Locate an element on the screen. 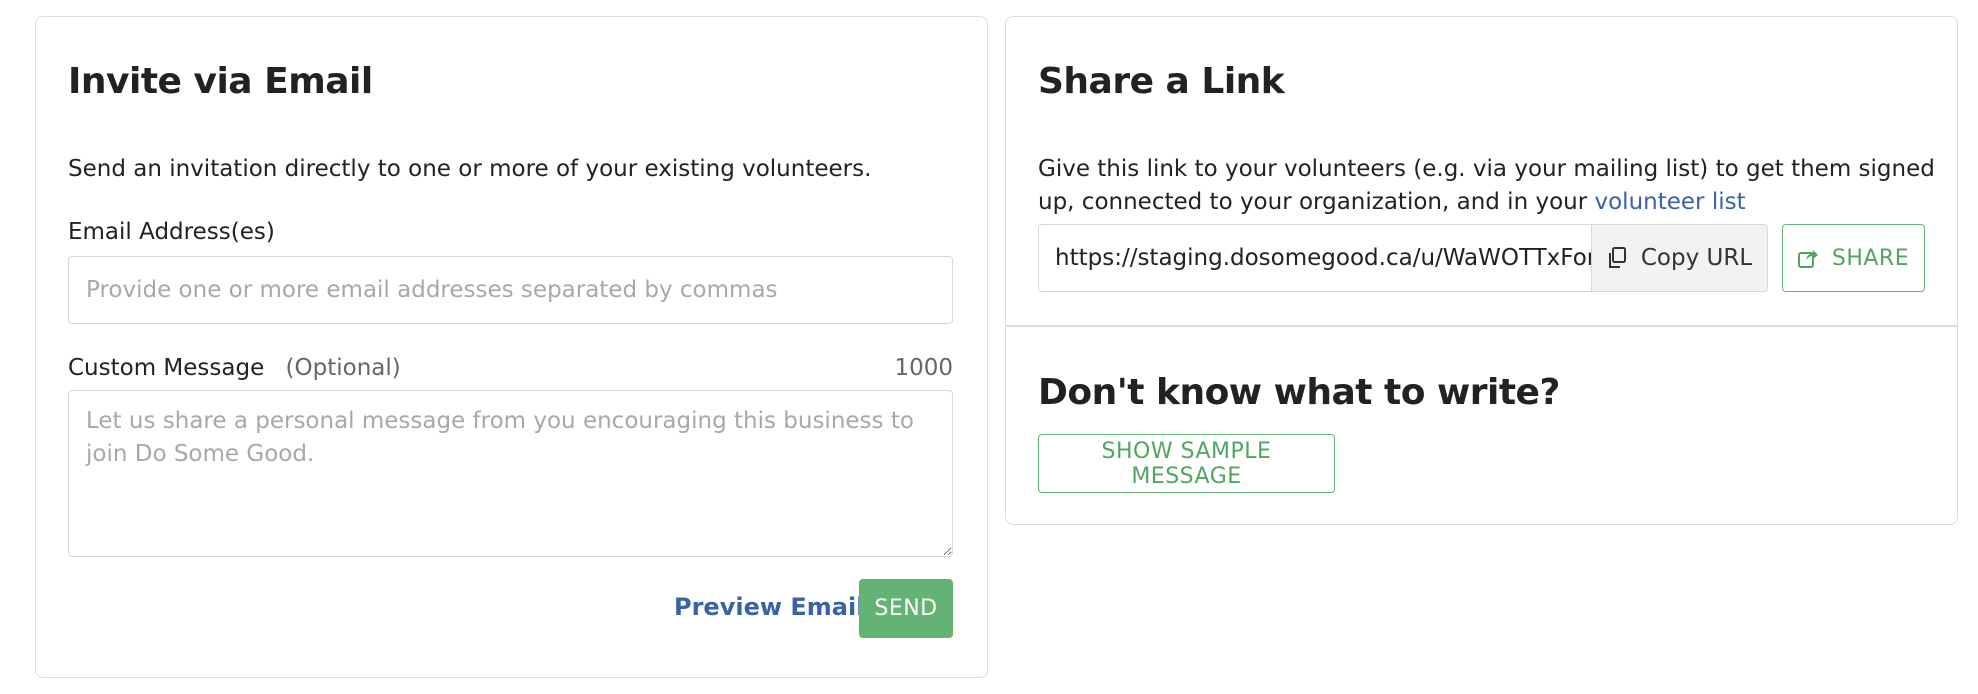  share-link-title: Share a Link is located at coordinates (1161, 81).